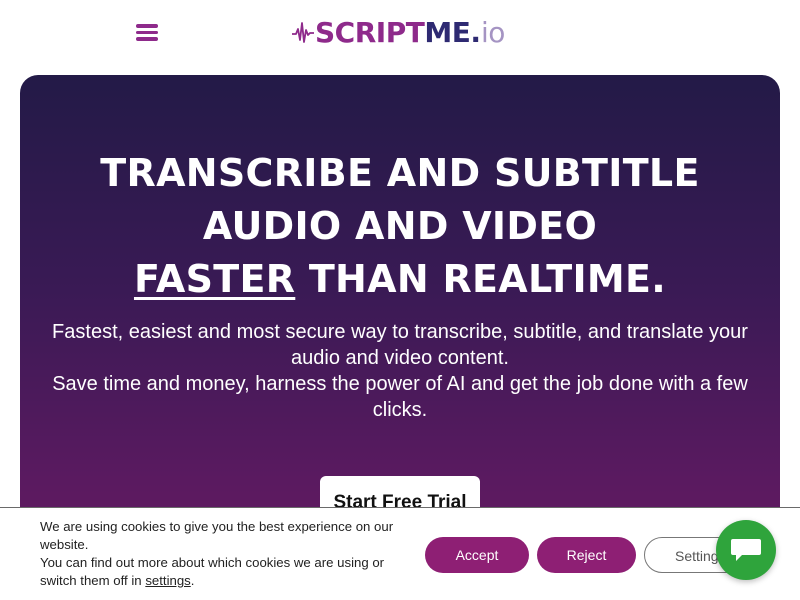 The image size is (800, 600). What do you see at coordinates (214, 279) in the screenshot?
I see `hero-title-underlined-word: FASTER` at bounding box center [214, 279].